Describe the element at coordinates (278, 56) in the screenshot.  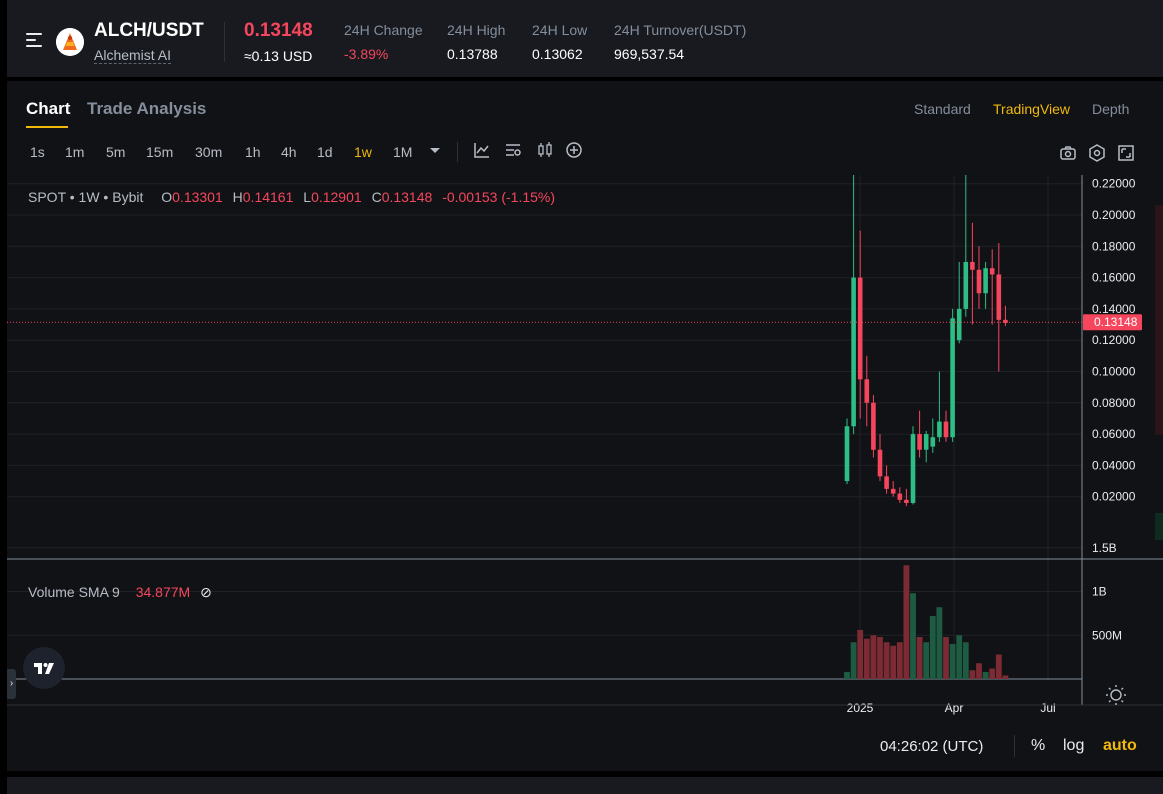
I see `usd-price: ≈0.13 USD` at that location.